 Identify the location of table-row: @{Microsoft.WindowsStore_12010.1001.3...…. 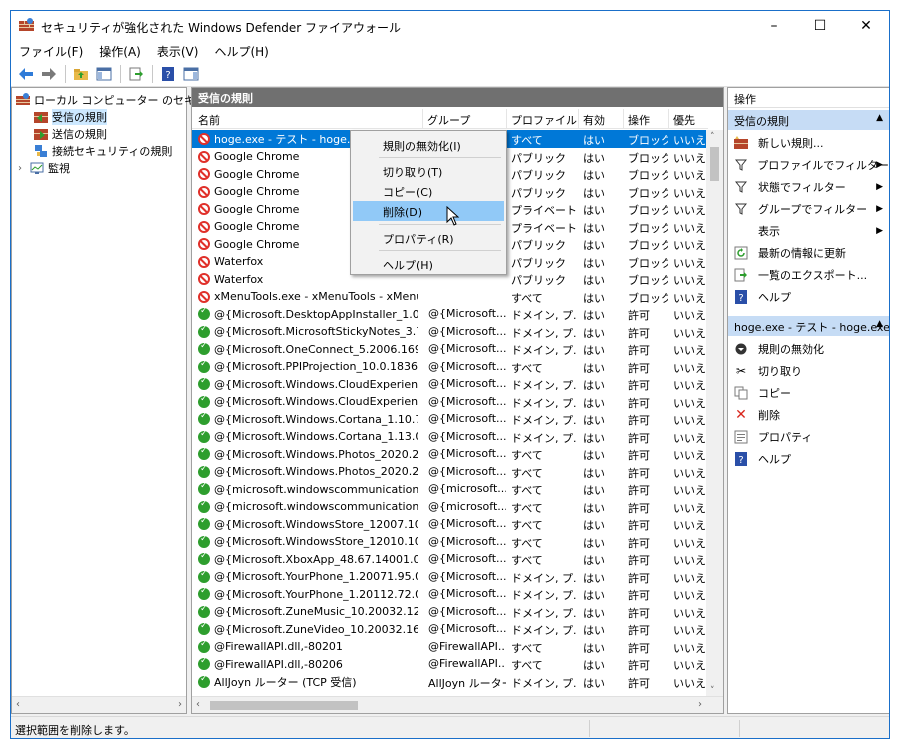
(450, 542).